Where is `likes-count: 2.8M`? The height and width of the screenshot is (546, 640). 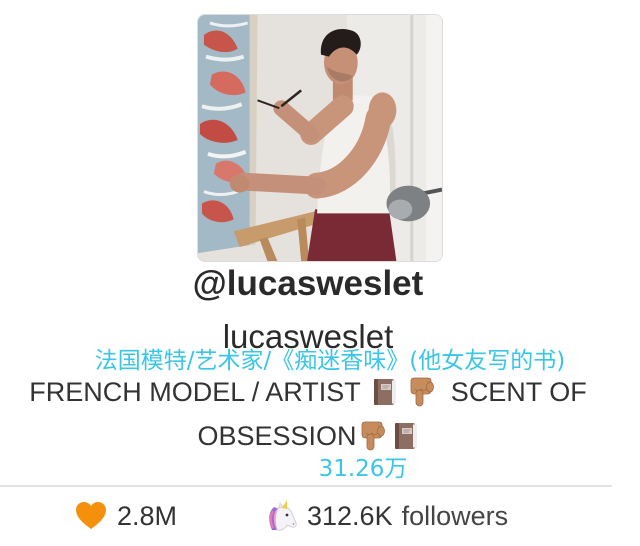 likes-count: 2.8M is located at coordinates (147, 516).